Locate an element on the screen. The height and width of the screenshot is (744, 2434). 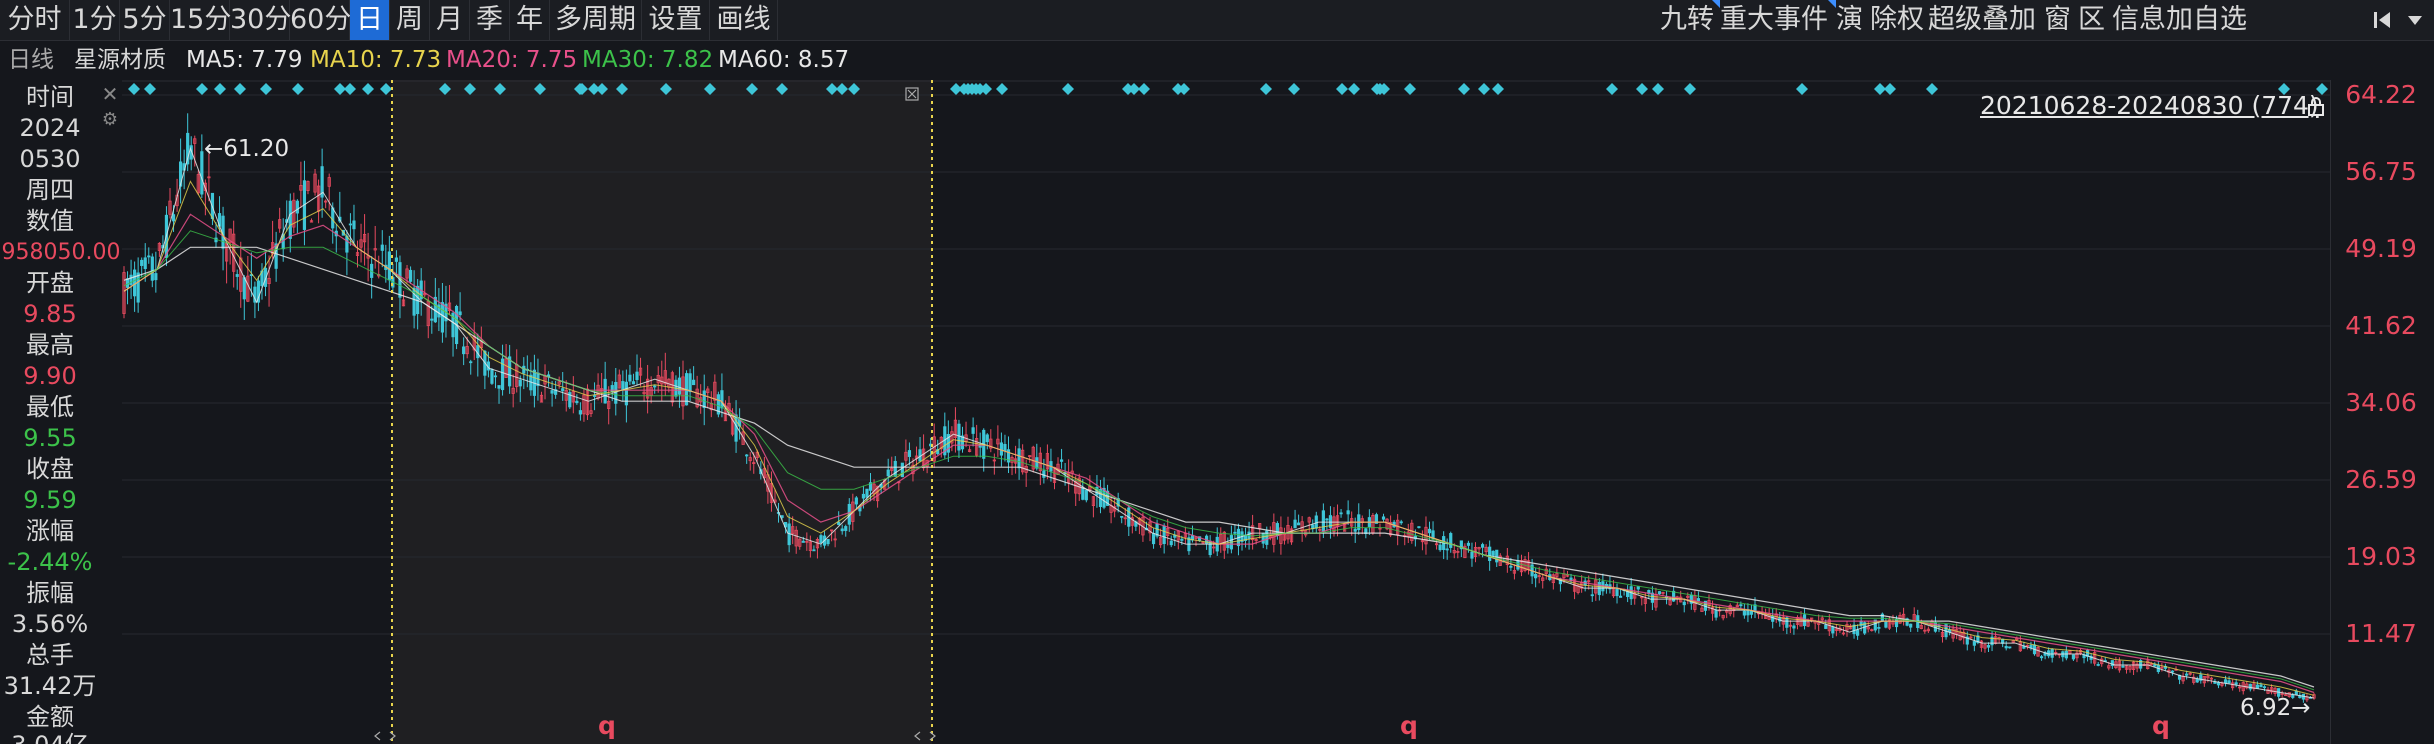
stock-name: 星源材质 is located at coordinates (120, 60).